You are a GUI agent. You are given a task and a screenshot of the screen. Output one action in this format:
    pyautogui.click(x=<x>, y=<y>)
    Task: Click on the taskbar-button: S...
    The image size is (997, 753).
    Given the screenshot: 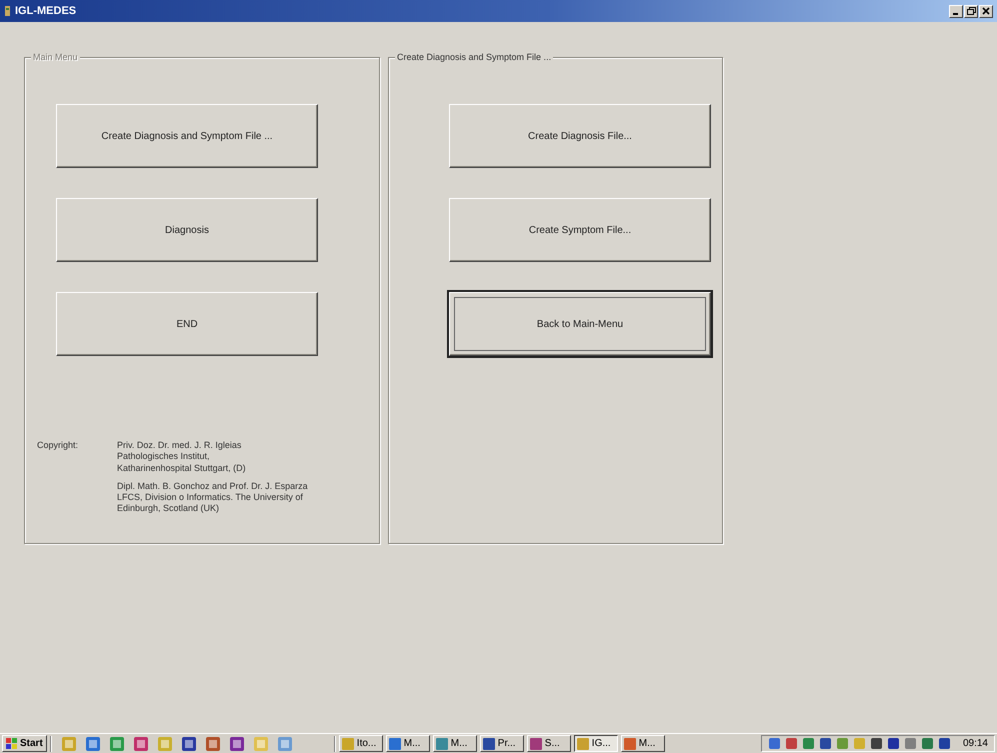 What is the action you would take?
    pyautogui.click(x=548, y=743)
    